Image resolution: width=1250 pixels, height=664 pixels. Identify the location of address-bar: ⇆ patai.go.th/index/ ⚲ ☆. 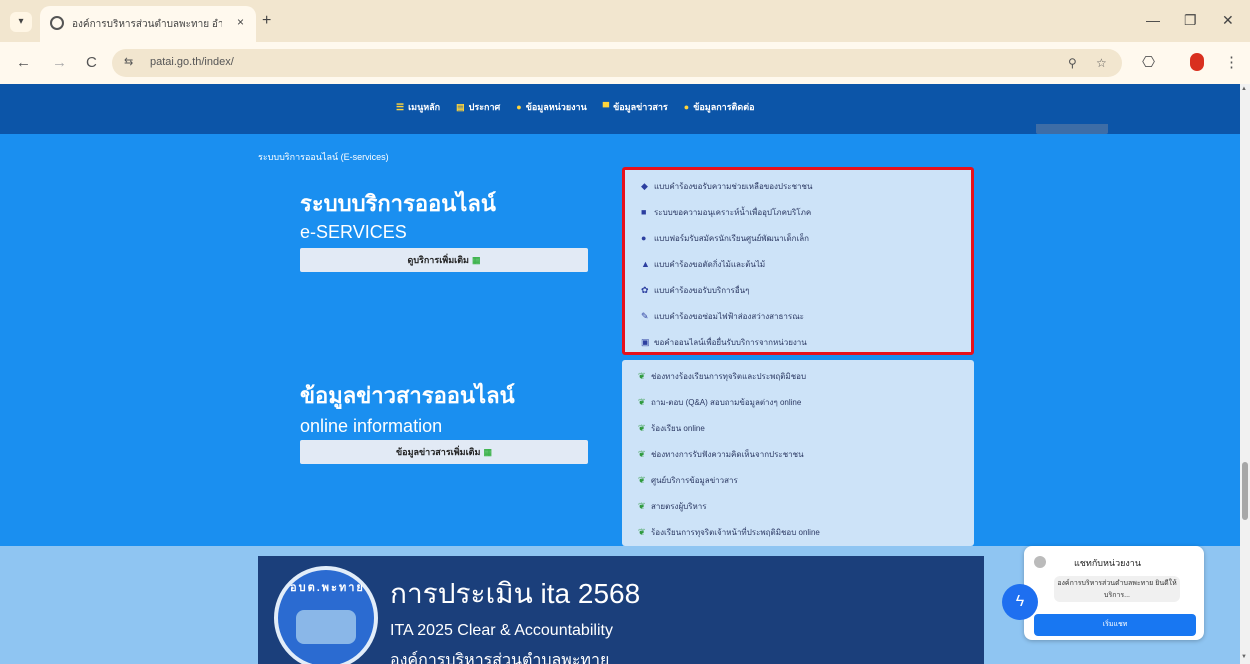
(617, 63).